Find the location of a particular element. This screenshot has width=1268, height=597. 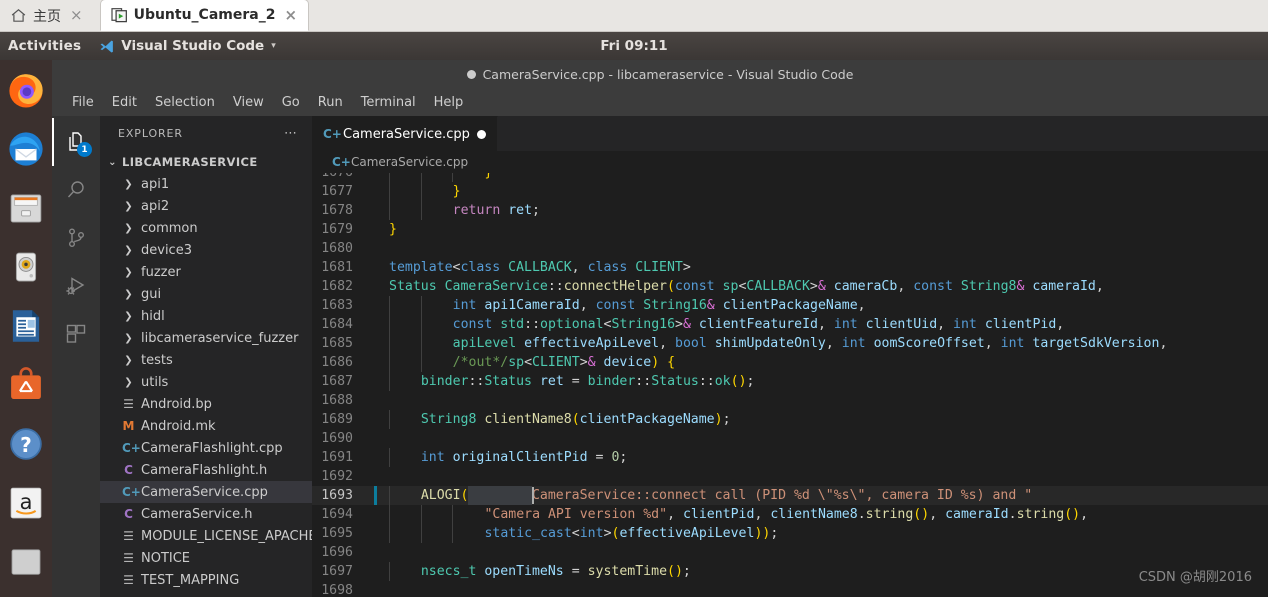

code-text: template<class CALLBACK, class CLIENT> is located at coordinates (540, 267).